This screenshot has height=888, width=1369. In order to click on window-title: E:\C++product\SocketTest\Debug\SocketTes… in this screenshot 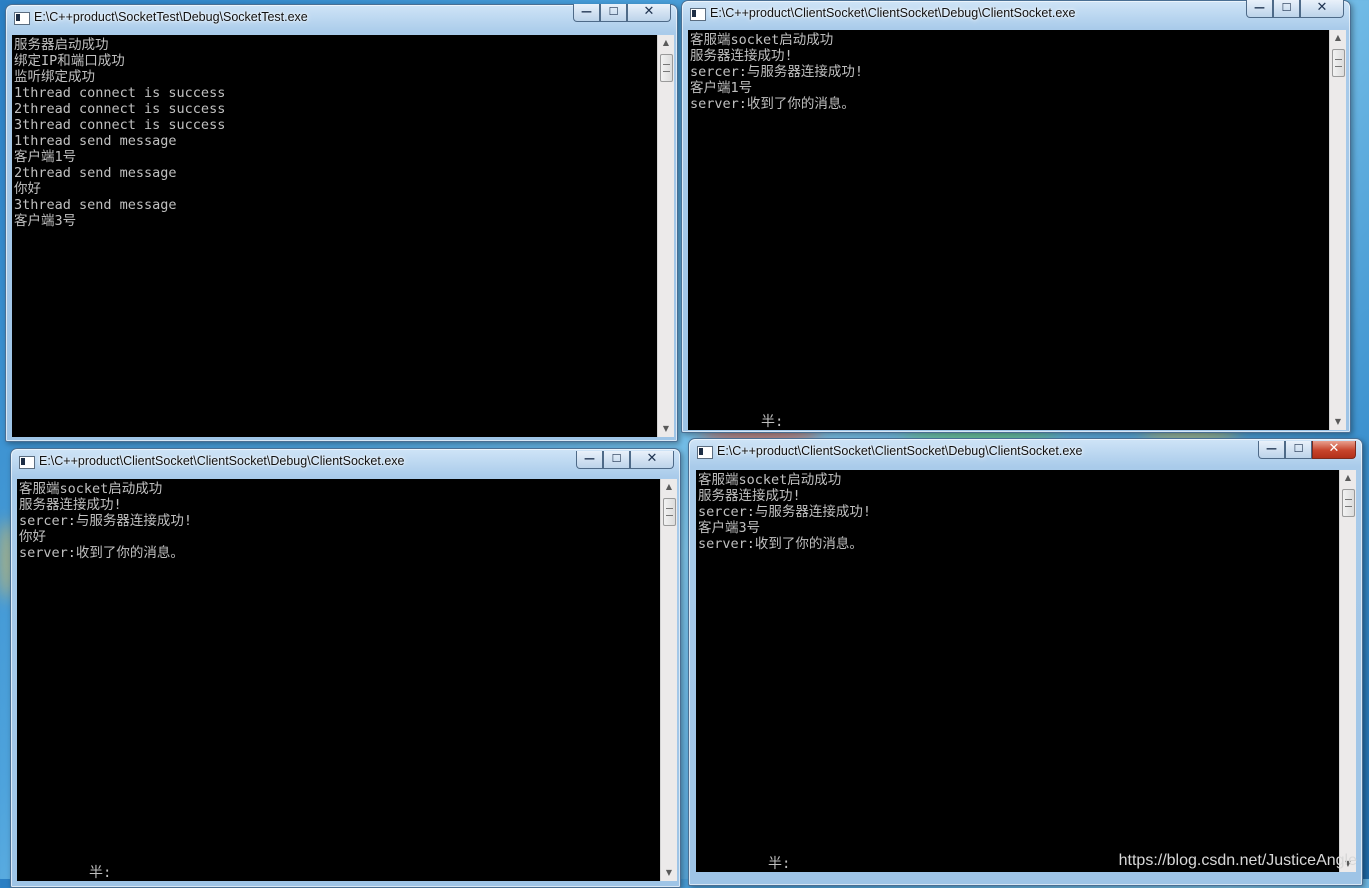, I will do `click(171, 17)`.